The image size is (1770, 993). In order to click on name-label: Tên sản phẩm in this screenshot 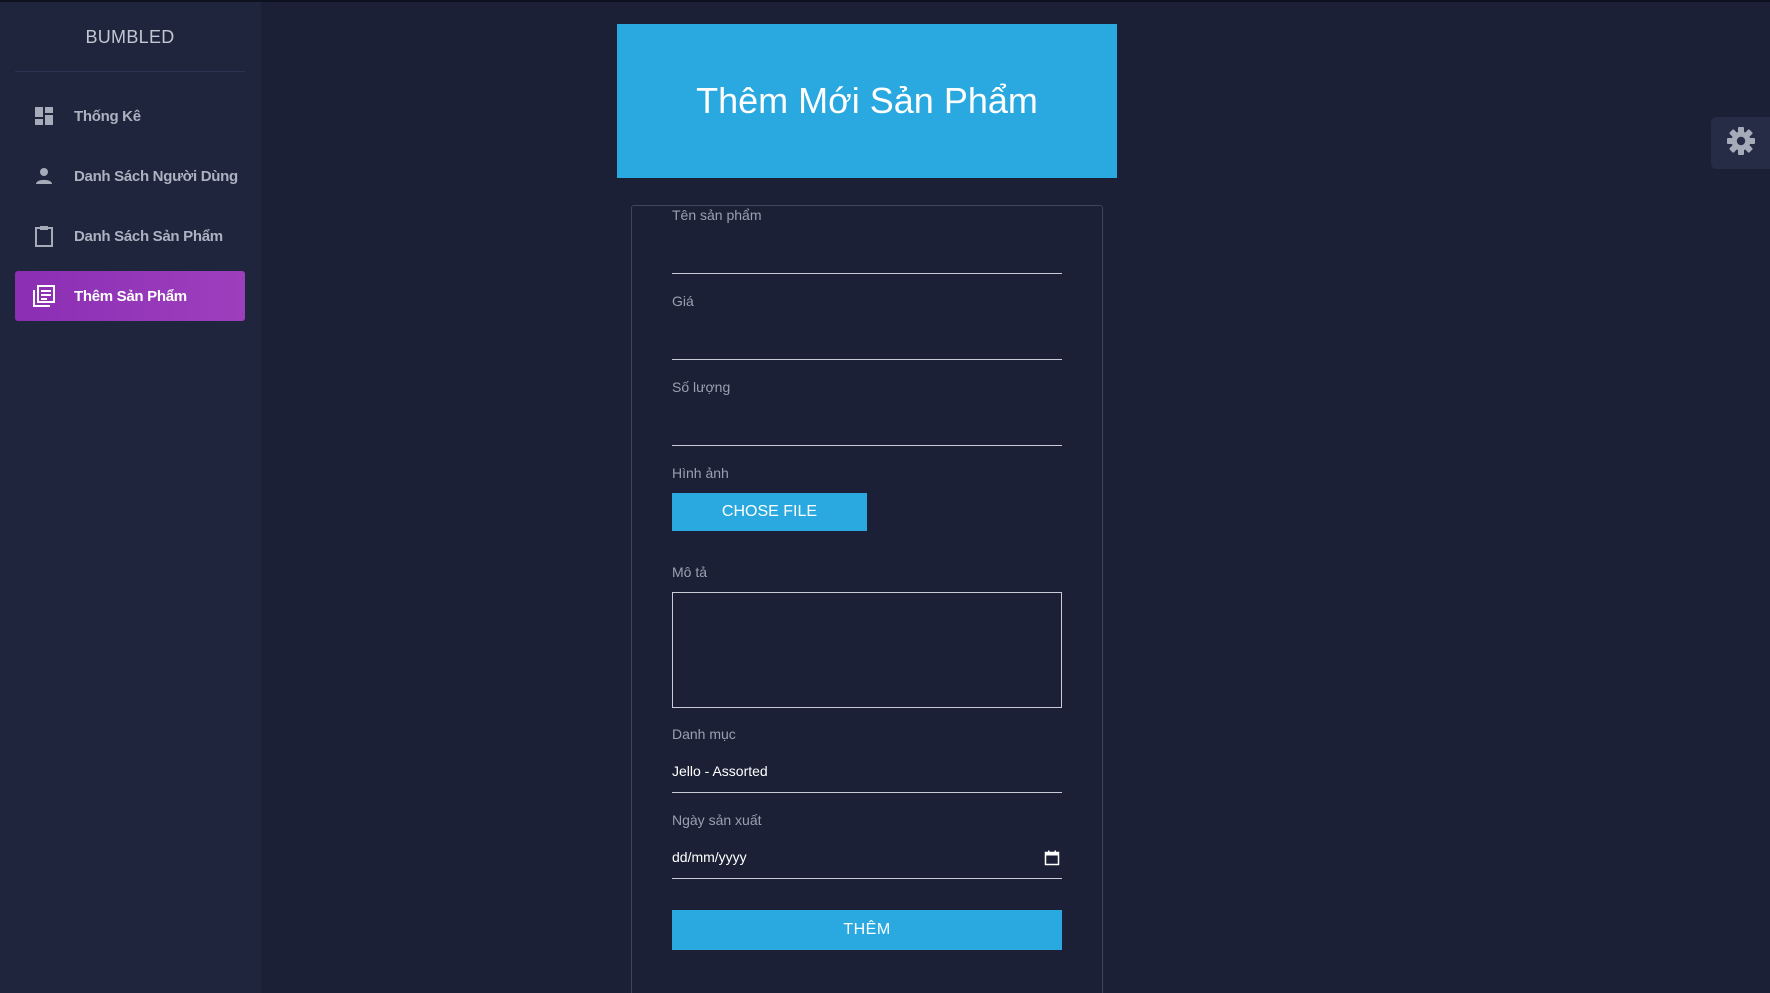, I will do `click(717, 215)`.